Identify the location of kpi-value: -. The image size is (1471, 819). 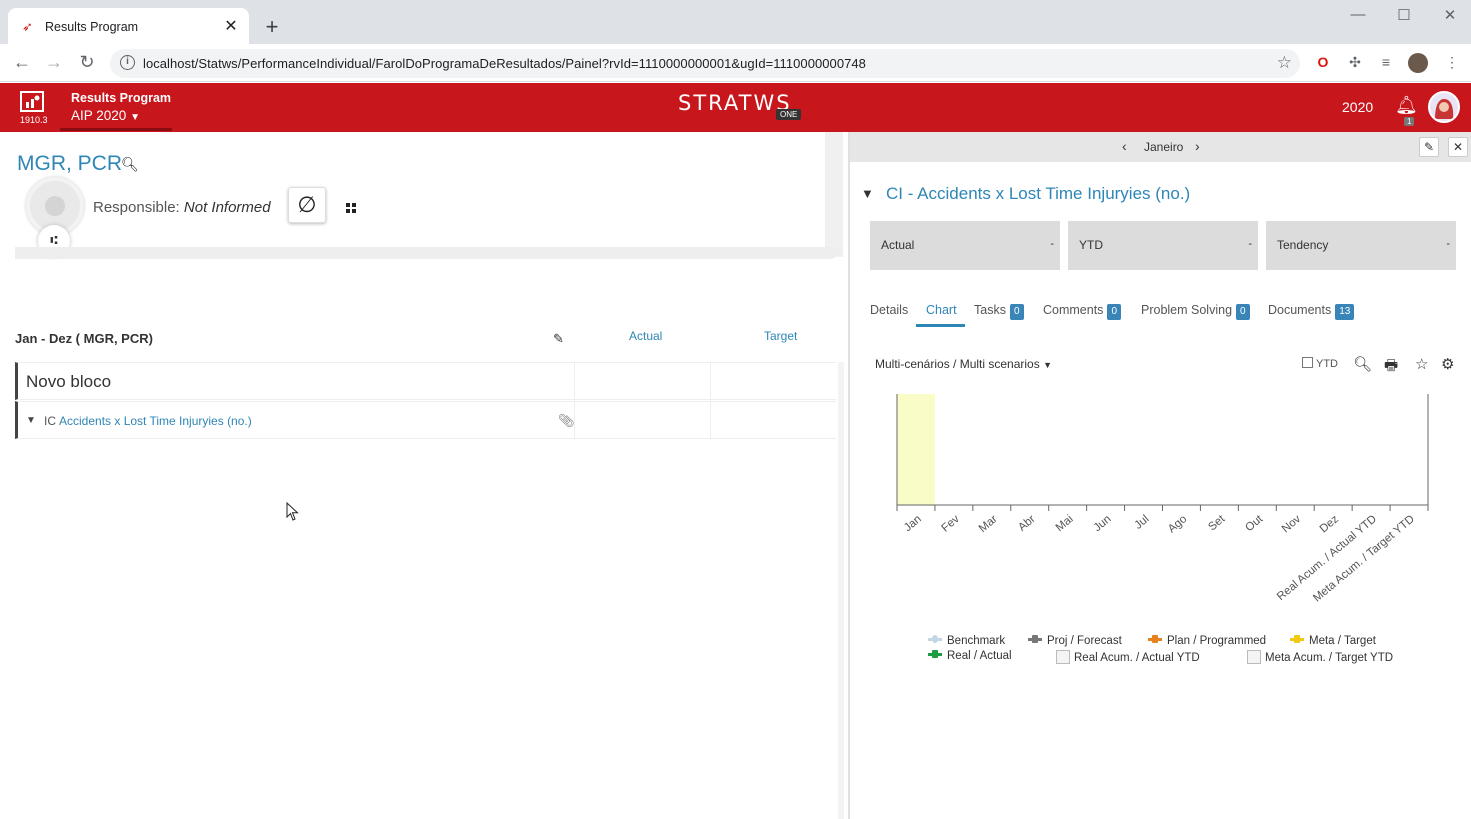
(1448, 244).